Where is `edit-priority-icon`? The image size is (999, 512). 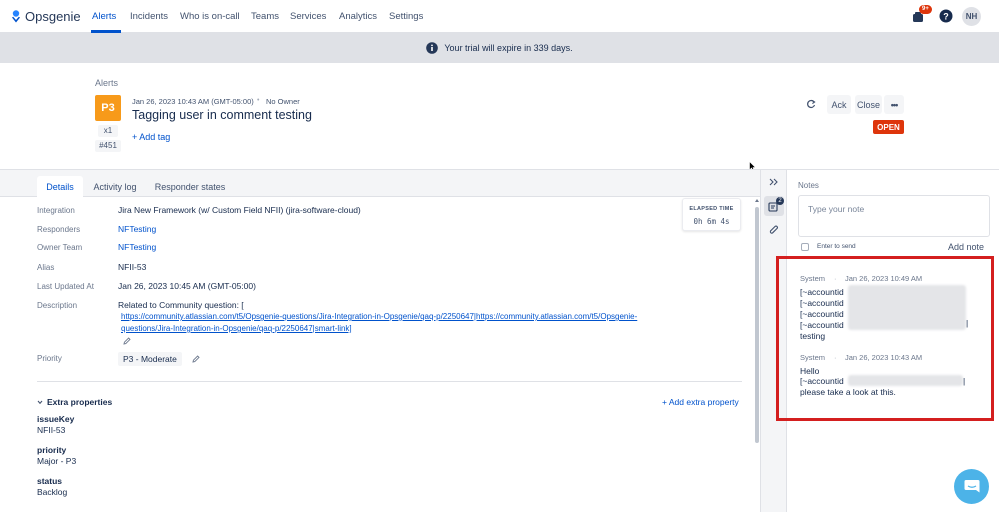 edit-priority-icon is located at coordinates (196, 359).